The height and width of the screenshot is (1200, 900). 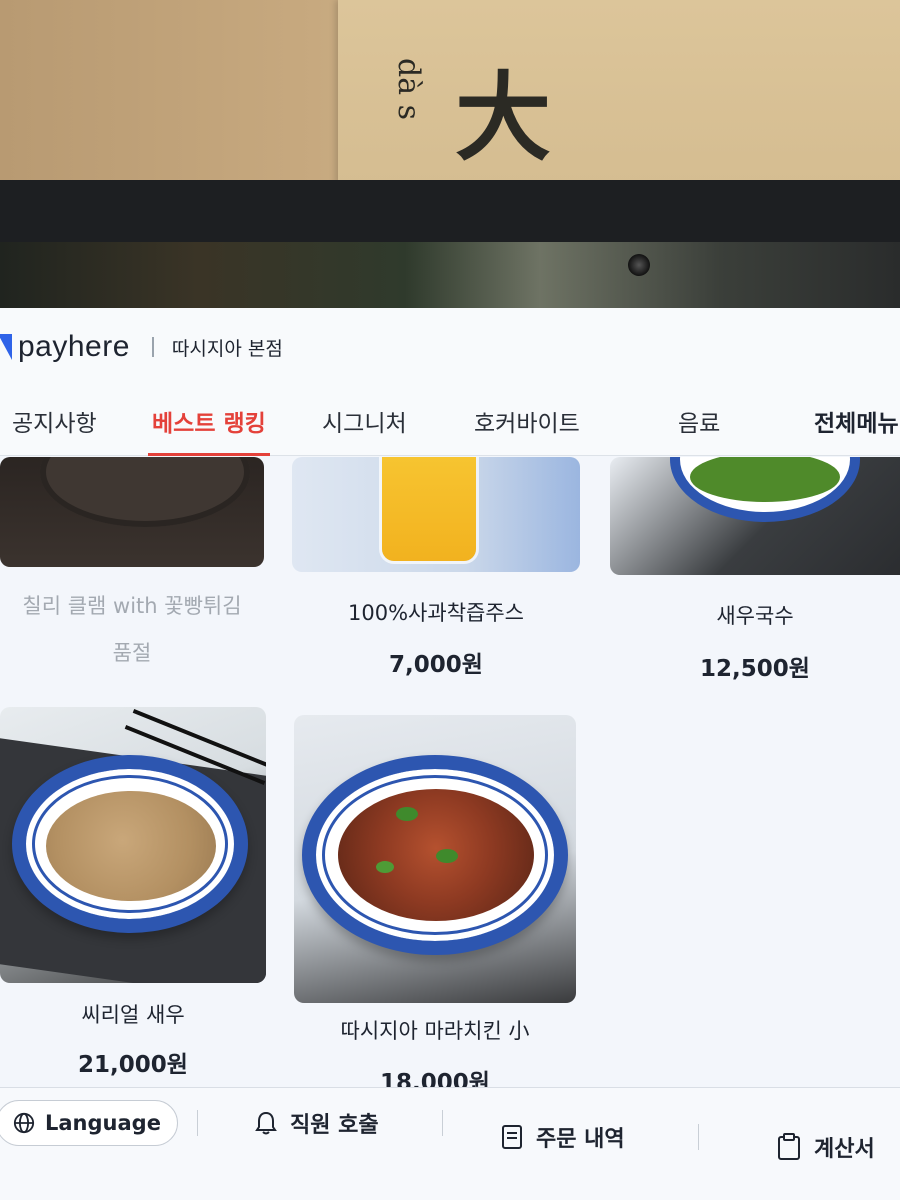 What do you see at coordinates (512, 1137) in the screenshot?
I see `receipt-icon` at bounding box center [512, 1137].